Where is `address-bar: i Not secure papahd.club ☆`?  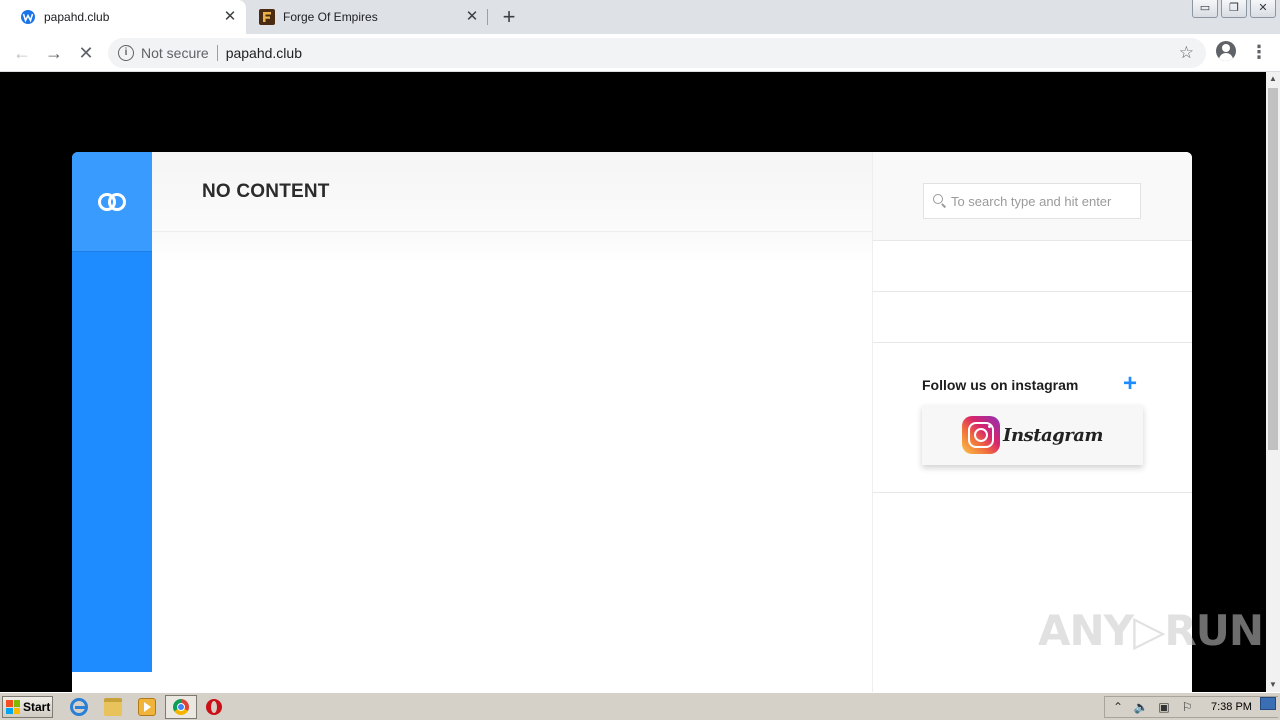 address-bar: i Not secure papahd.club ☆ is located at coordinates (657, 53).